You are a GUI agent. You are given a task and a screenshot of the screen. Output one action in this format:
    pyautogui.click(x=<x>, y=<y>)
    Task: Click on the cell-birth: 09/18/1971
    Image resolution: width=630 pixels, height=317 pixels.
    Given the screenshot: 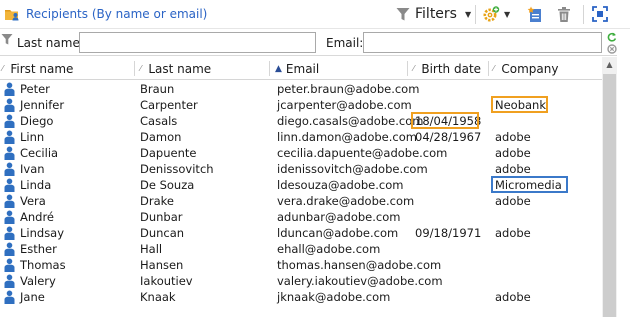 What is the action you would take?
    pyautogui.click(x=448, y=233)
    